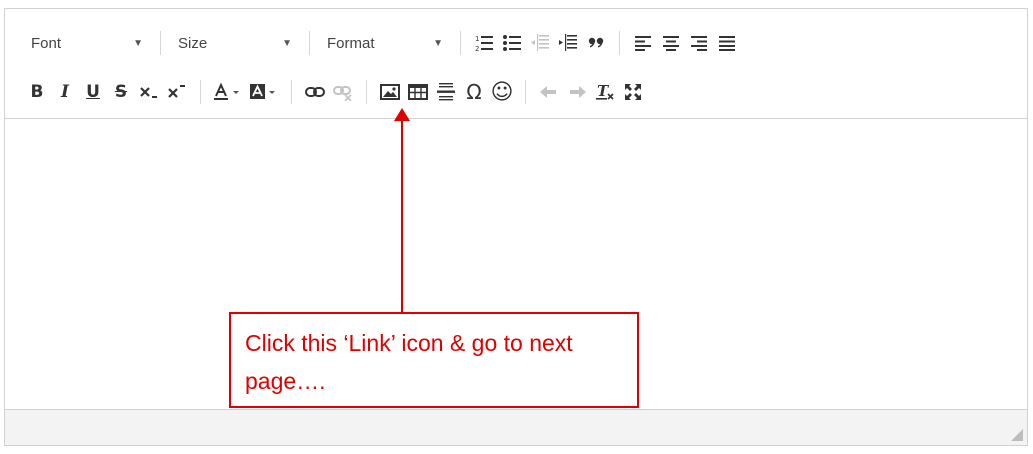 The width and height of the screenshot is (1033, 454). Describe the element at coordinates (385, 43) in the screenshot. I see `format-dropdown: Format ▼` at that location.